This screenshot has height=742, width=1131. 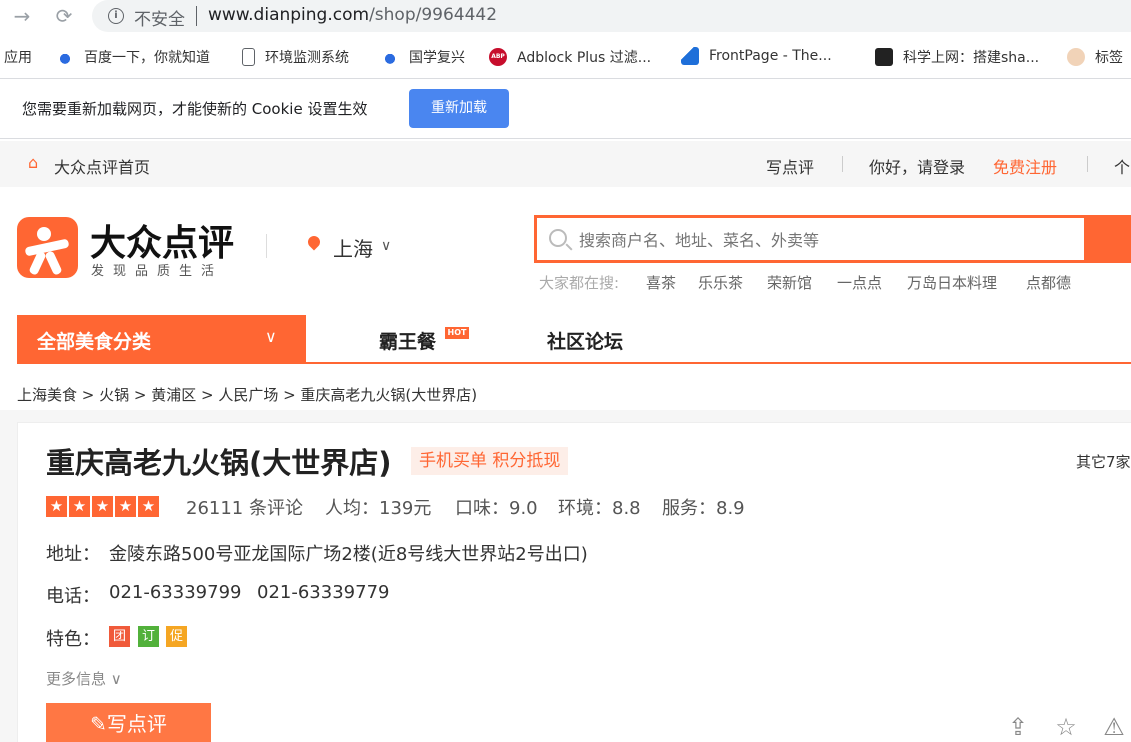 I want to click on service-score: 服务：8.9, so click(x=703, y=508).